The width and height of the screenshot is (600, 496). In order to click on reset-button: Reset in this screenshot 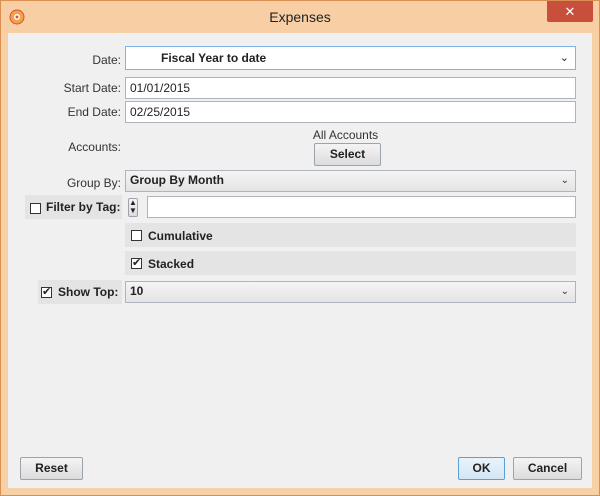, I will do `click(51, 468)`.